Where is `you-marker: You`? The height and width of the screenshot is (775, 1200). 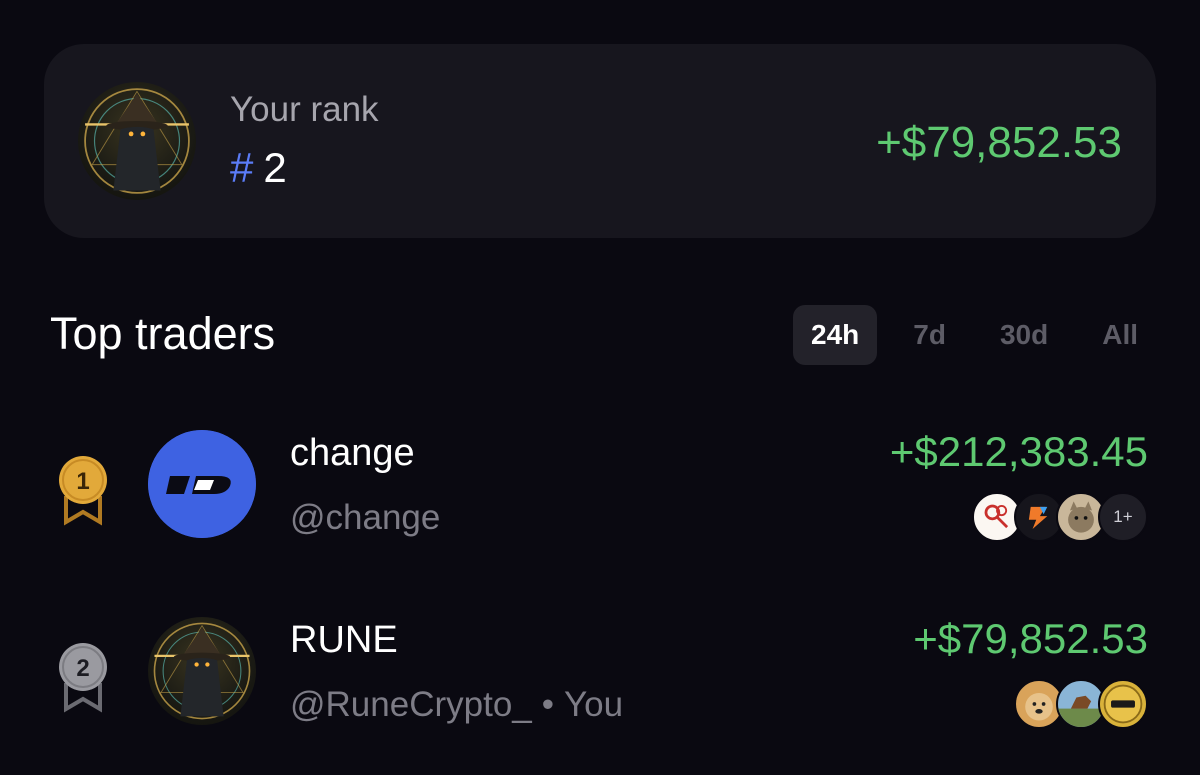 you-marker: You is located at coordinates (594, 704).